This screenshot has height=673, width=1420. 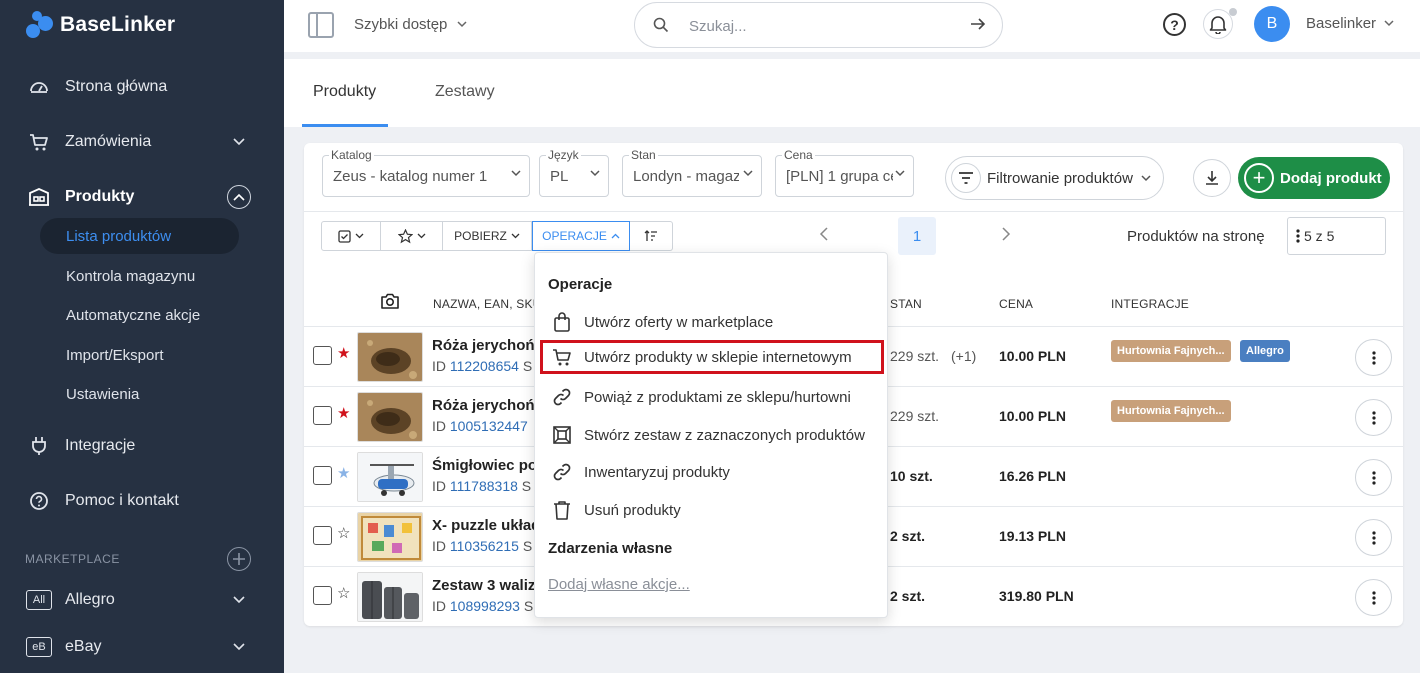 What do you see at coordinates (142, 197) in the screenshot?
I see `sidebar-item-products: Produkty` at bounding box center [142, 197].